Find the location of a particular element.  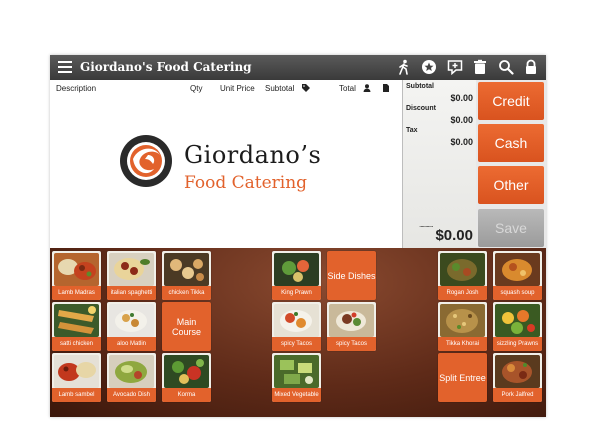

menu-item-avocado-dish: Avocado Dish is located at coordinates (131, 377).